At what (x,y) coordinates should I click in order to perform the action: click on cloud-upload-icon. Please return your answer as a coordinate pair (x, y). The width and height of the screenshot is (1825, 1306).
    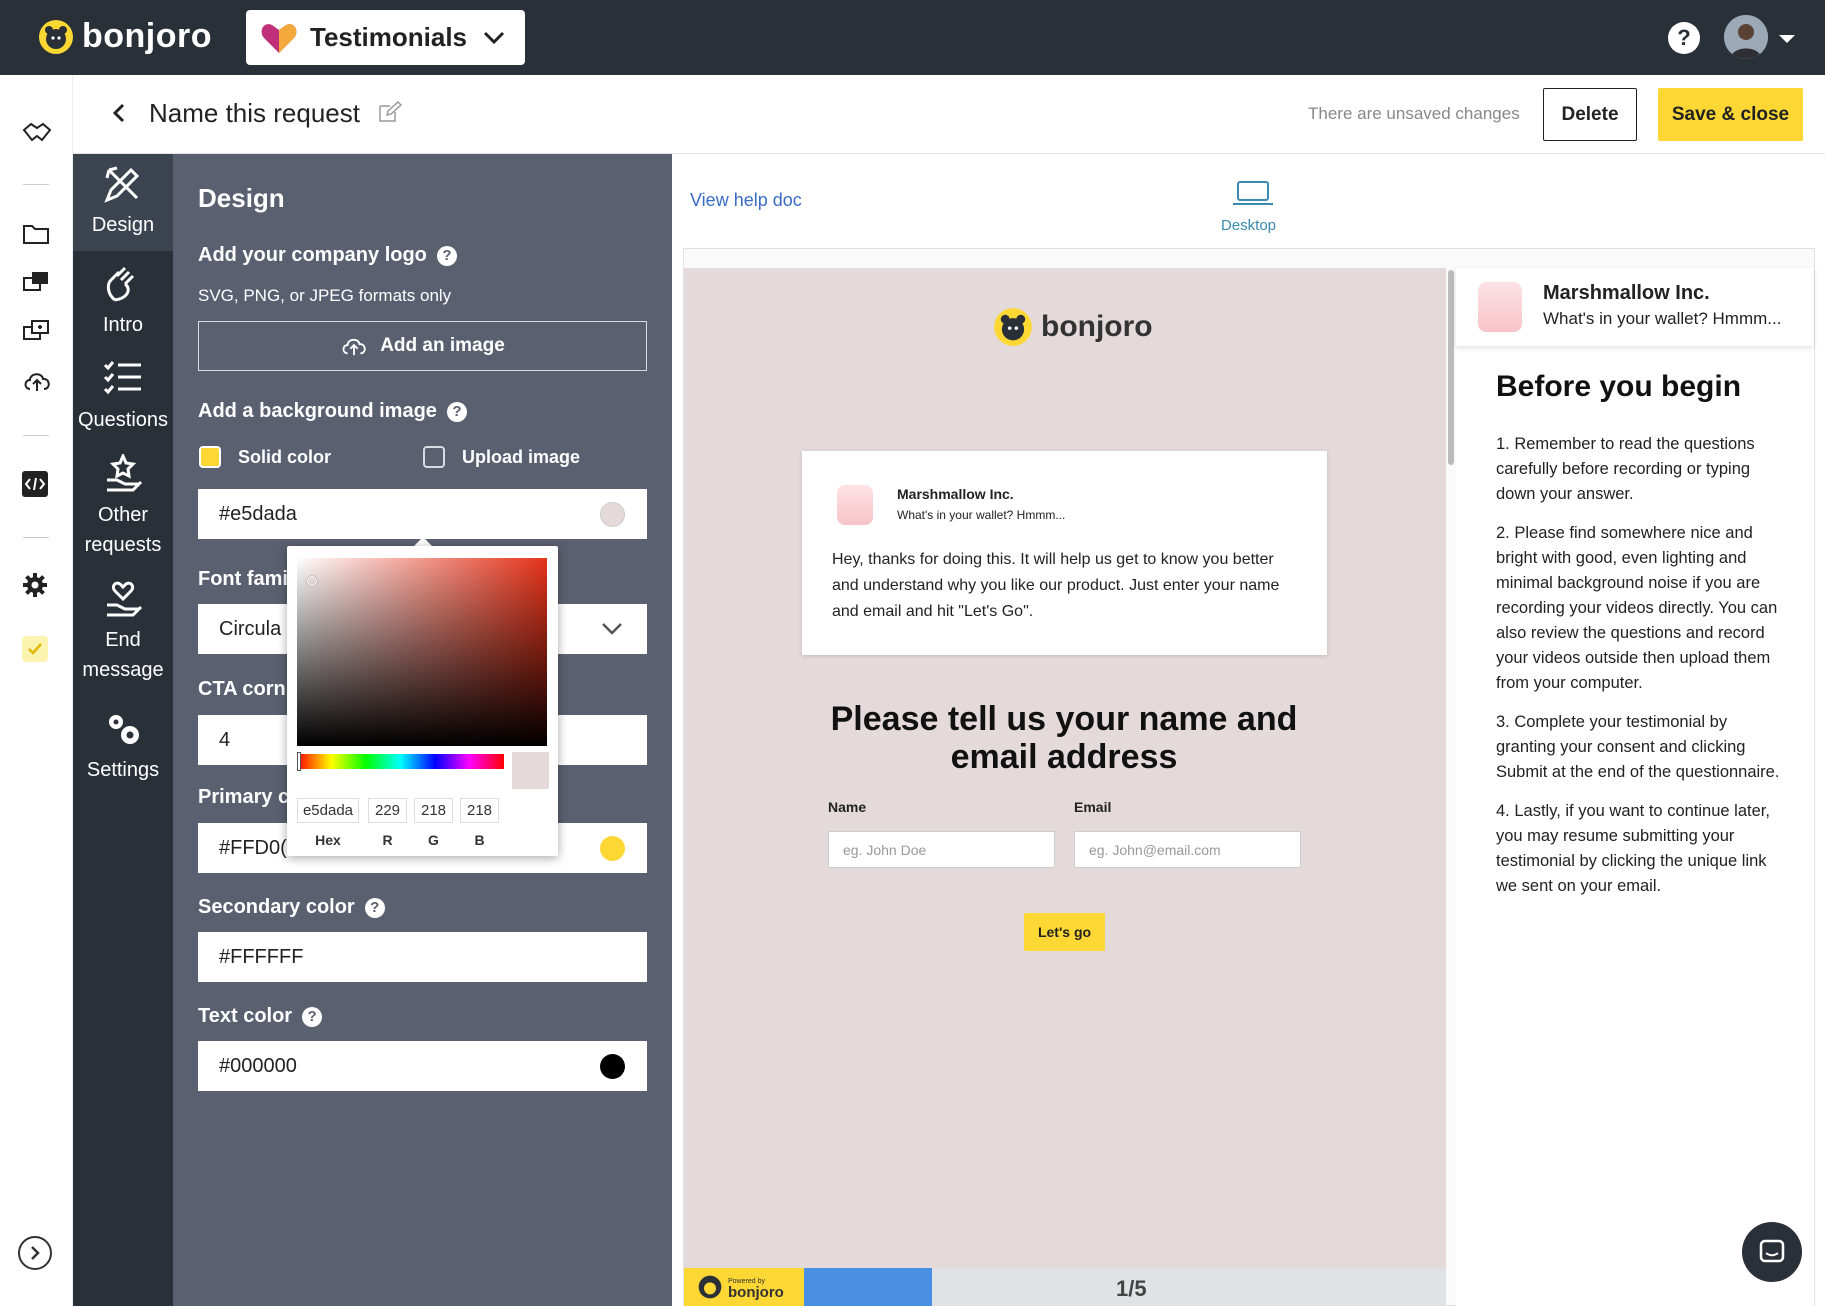
    Looking at the image, I should click on (37, 381).